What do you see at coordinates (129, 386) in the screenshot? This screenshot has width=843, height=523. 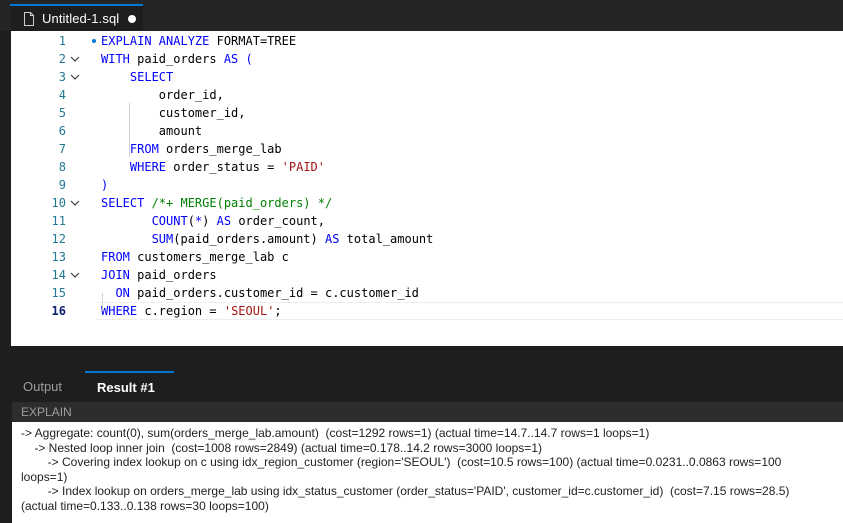 I see `tab-result-1: Result #1` at bounding box center [129, 386].